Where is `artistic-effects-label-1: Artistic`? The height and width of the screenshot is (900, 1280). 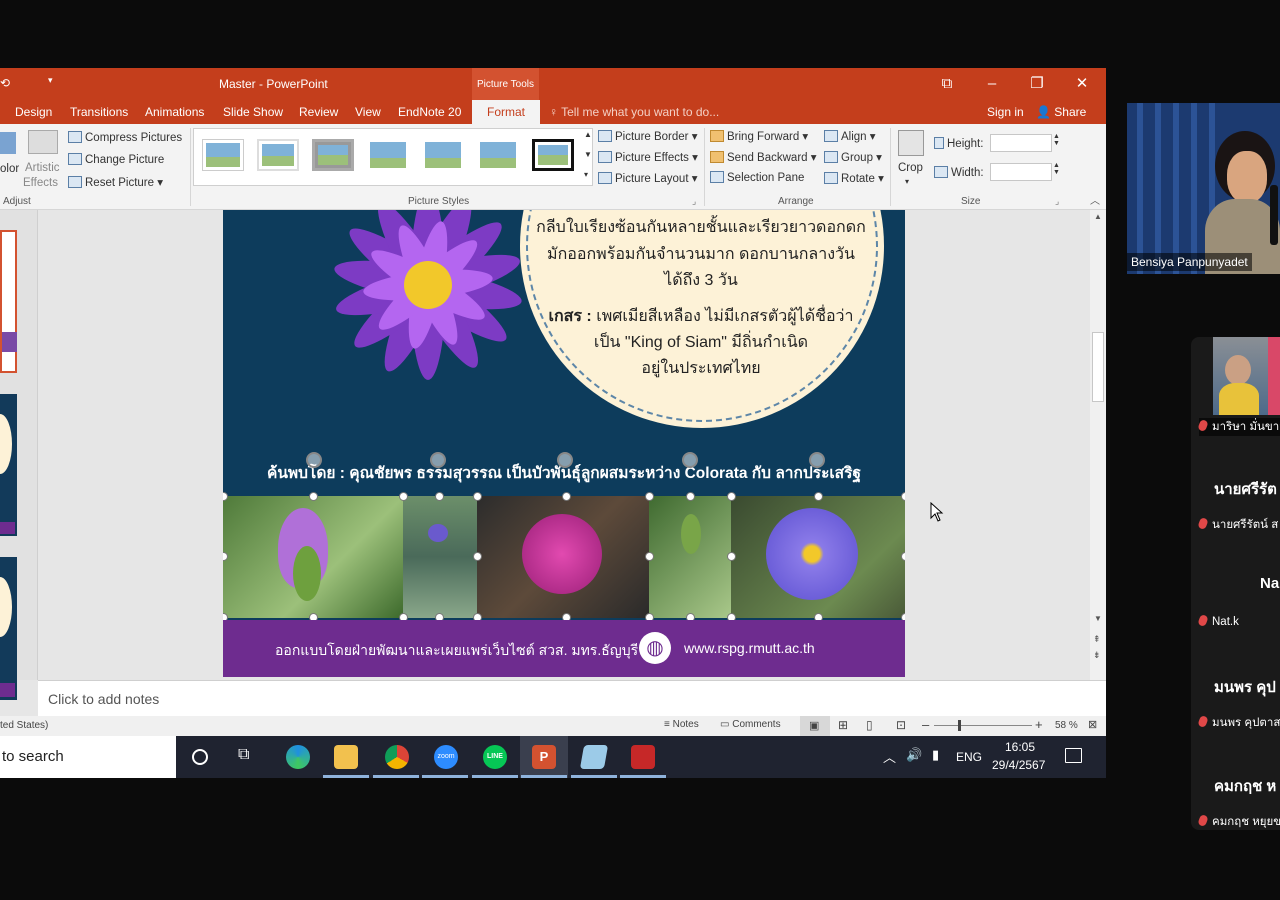 artistic-effects-label-1: Artistic is located at coordinates (42, 168).